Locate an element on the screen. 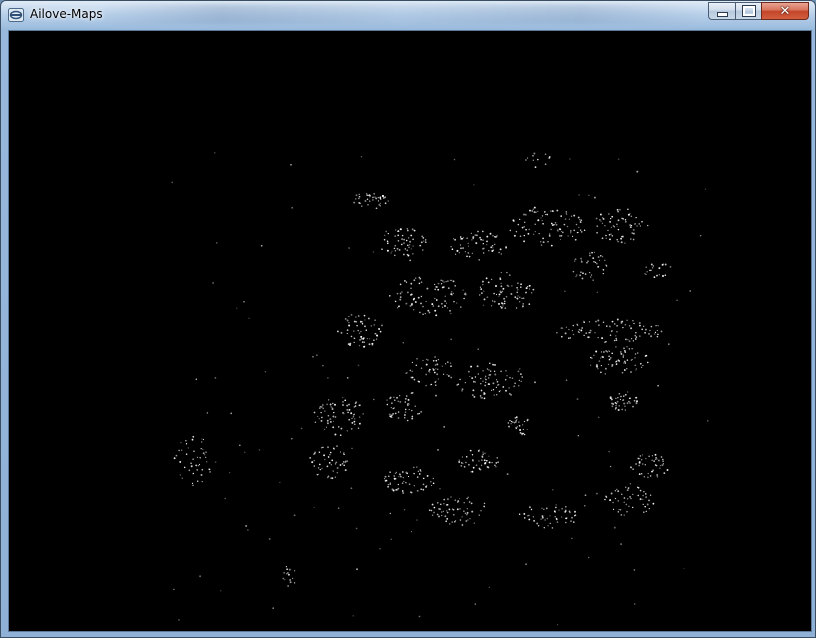 This screenshot has width=816, height=638. close-button: ✕ is located at coordinates (785, 11).